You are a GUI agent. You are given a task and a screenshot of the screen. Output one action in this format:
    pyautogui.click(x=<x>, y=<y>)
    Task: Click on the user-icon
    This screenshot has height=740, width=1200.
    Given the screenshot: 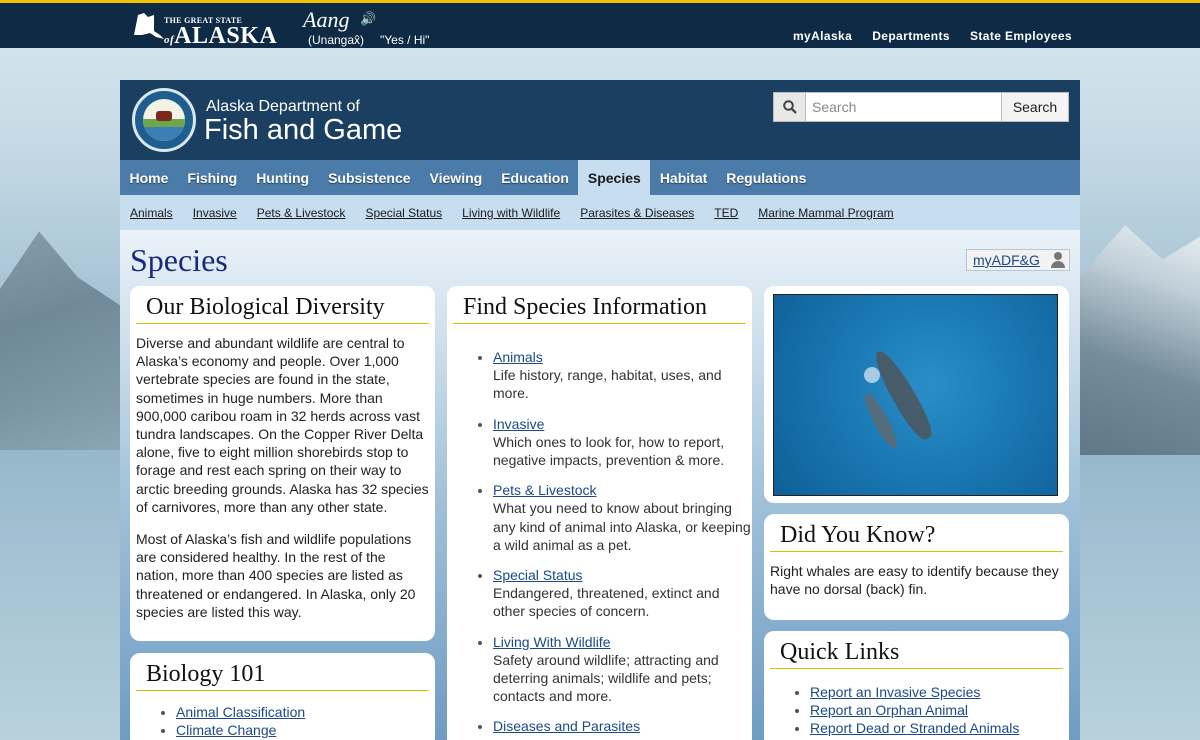 What is the action you would take?
    pyautogui.click(x=1058, y=260)
    